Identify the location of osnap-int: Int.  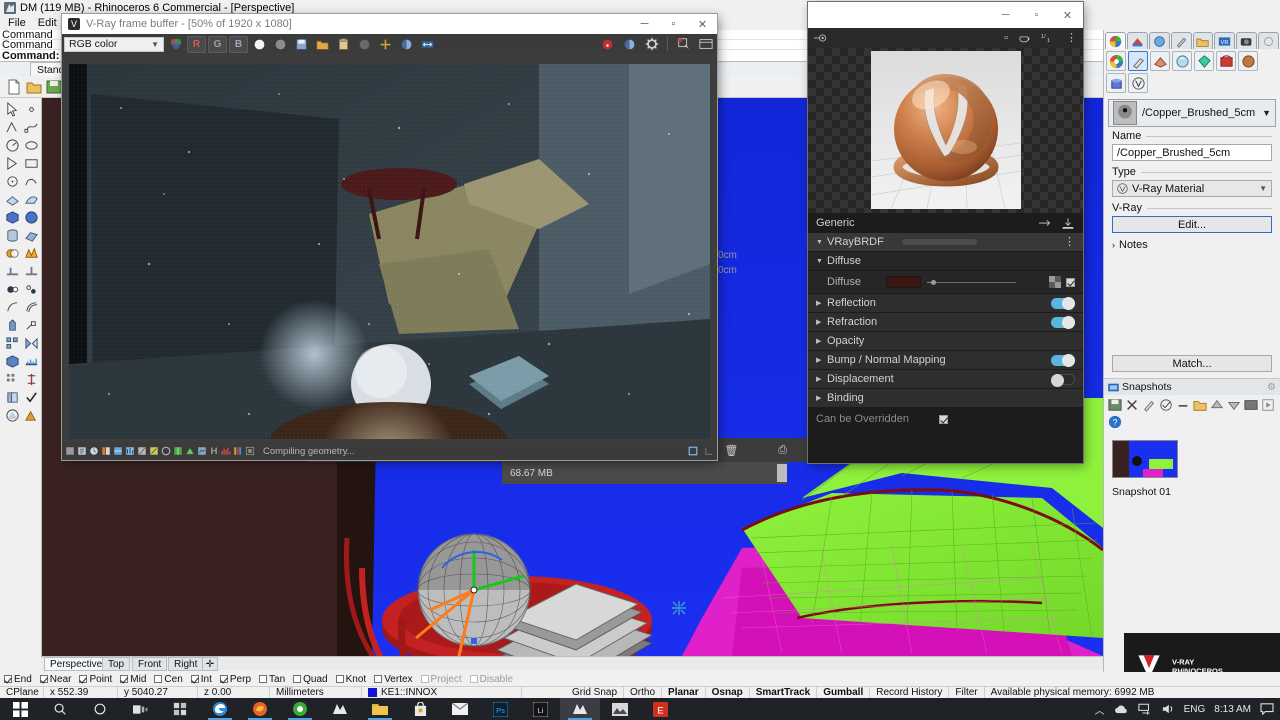
(201, 679).